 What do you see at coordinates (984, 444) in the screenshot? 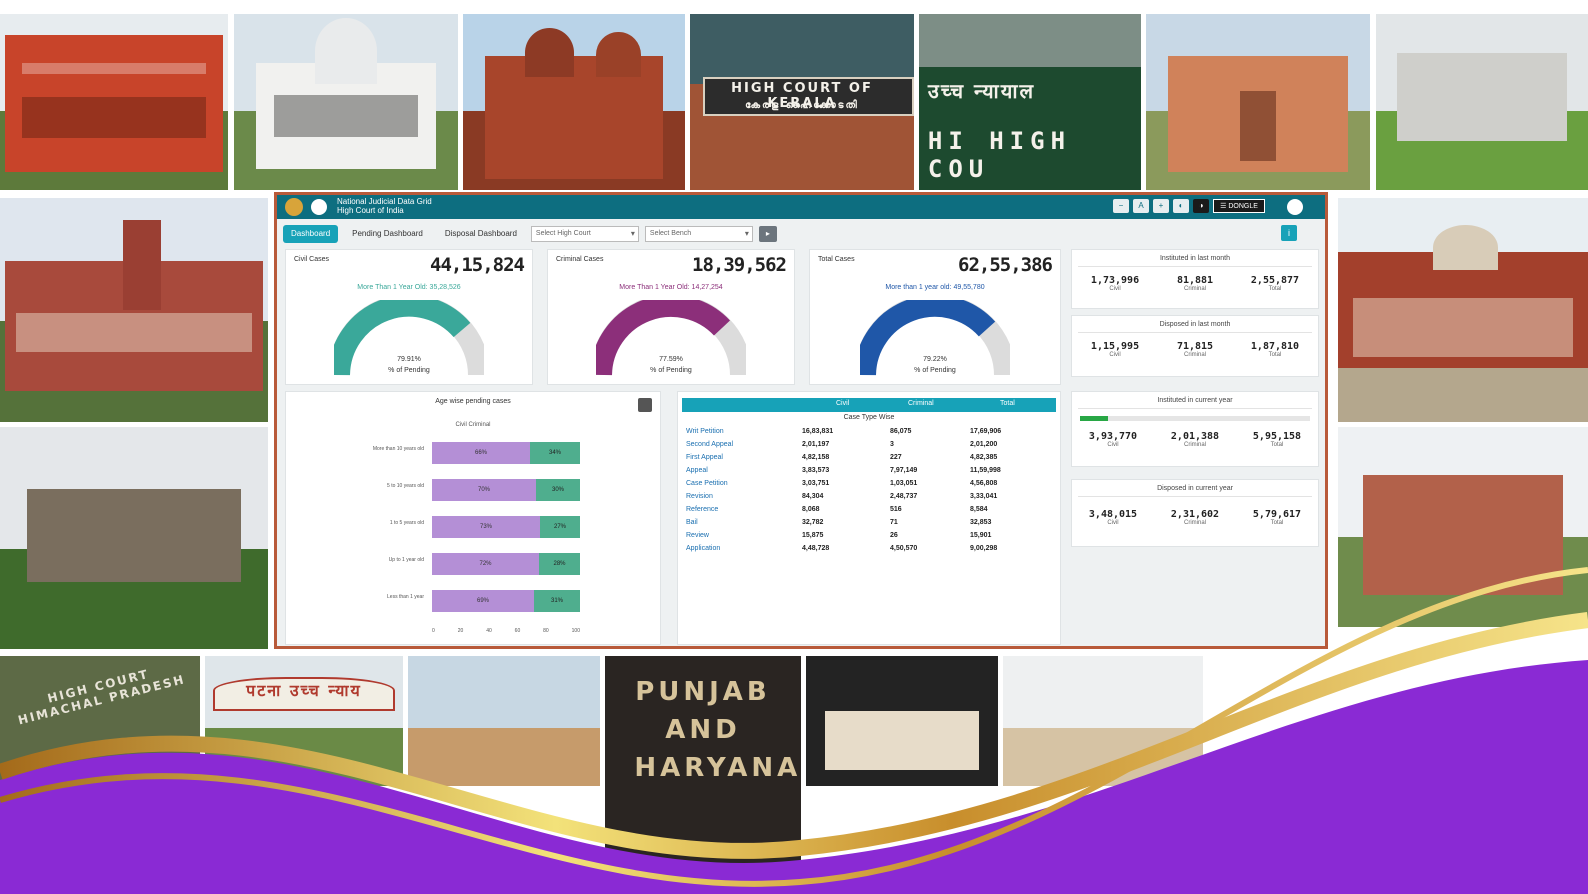
I see `table-cell: 2,01,200` at bounding box center [984, 444].